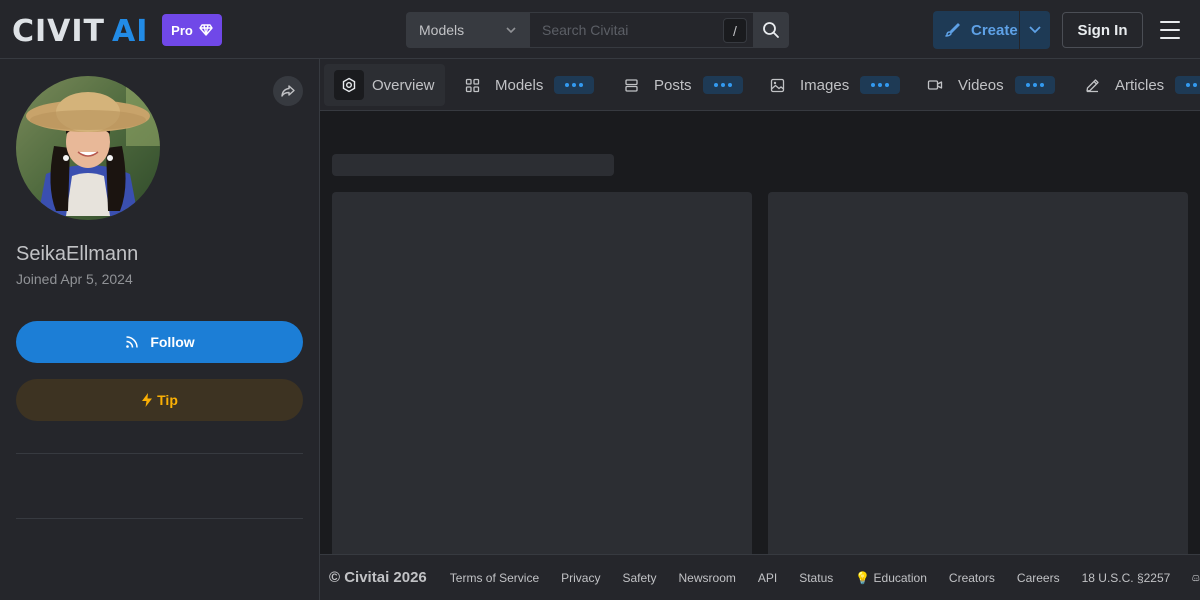 The width and height of the screenshot is (1200, 600). Describe the element at coordinates (473, 165) in the screenshot. I see `skeleton-title` at that location.